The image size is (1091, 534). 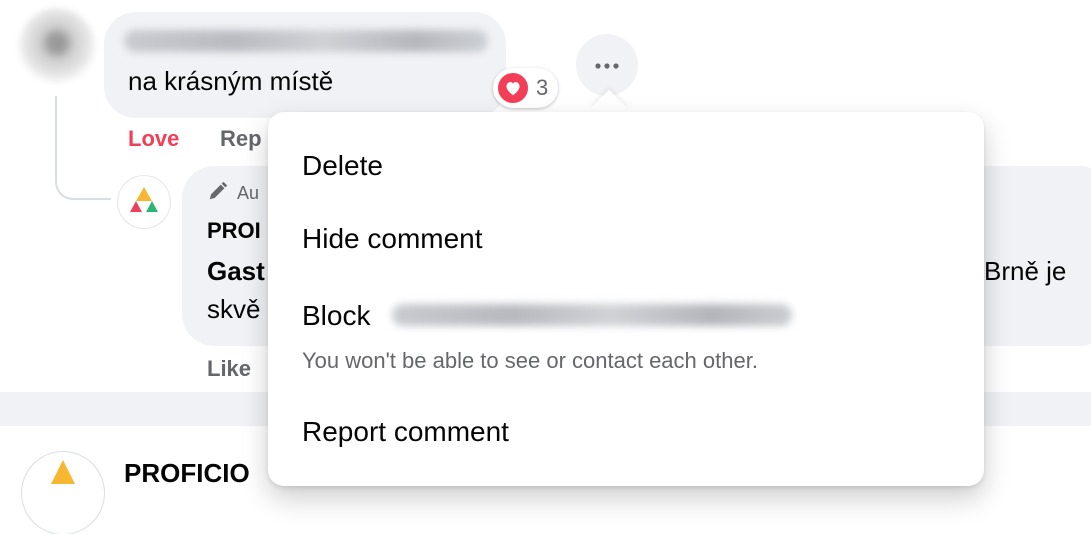 What do you see at coordinates (336, 316) in the screenshot?
I see `menu-item-block: Block` at bounding box center [336, 316].